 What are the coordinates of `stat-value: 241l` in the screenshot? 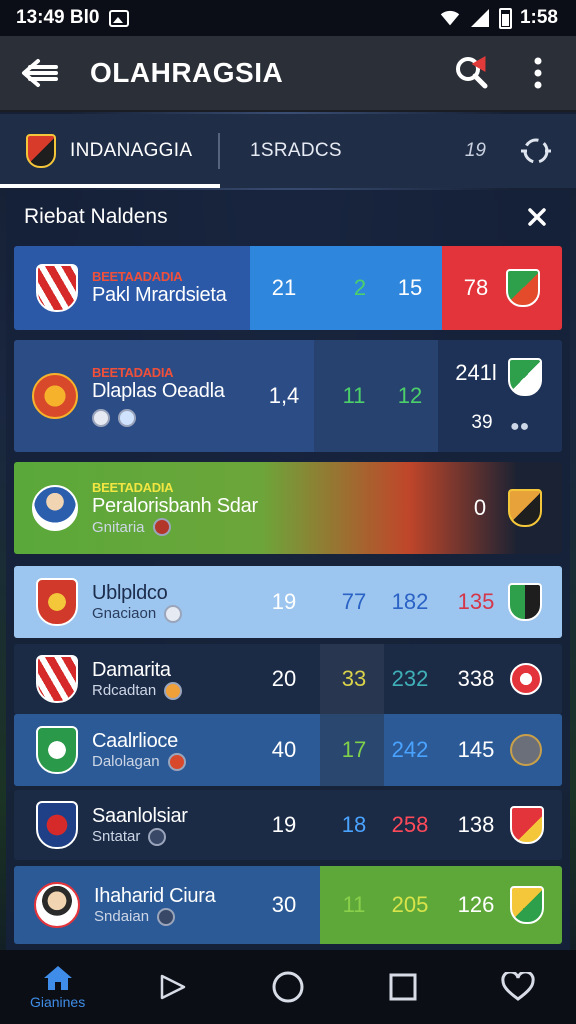 It's located at (476, 372).